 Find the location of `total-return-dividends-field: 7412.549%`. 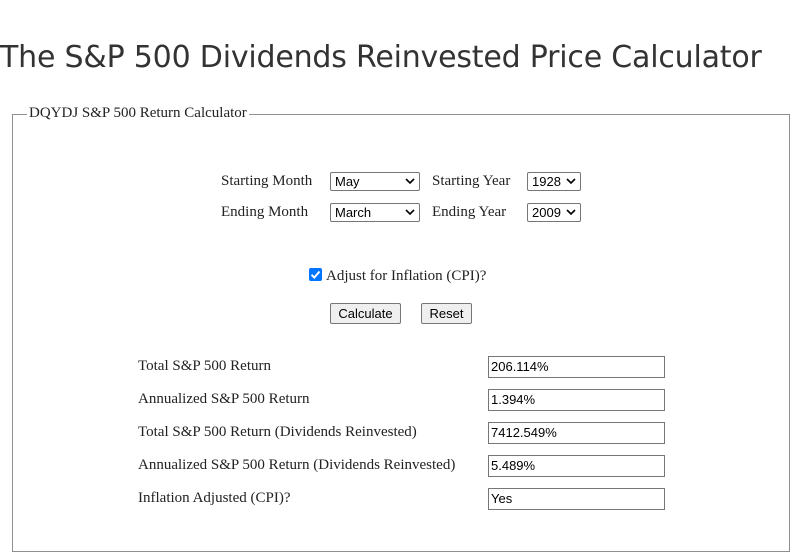

total-return-dividends-field: 7412.549% is located at coordinates (576, 433).